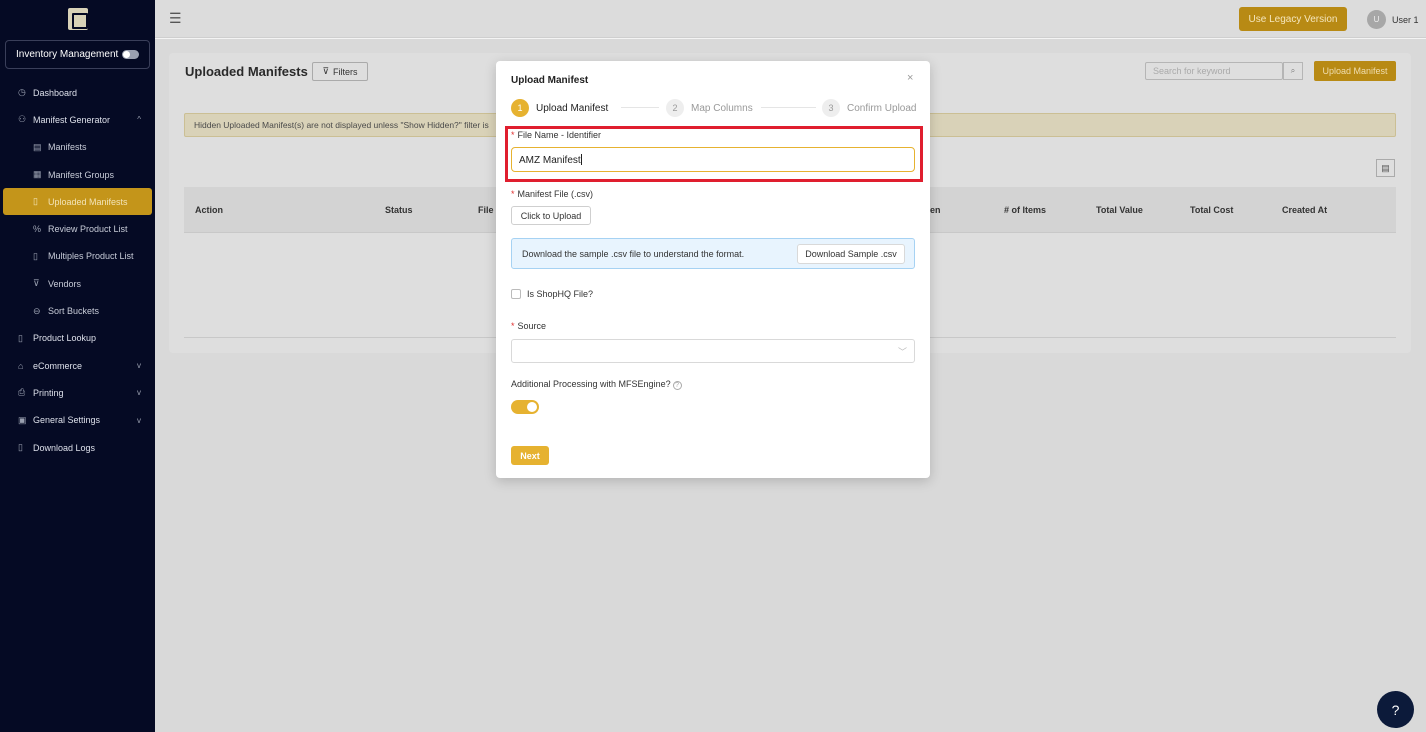 This screenshot has width=1426, height=732. I want to click on user-menu: U User 1, so click(1393, 19).